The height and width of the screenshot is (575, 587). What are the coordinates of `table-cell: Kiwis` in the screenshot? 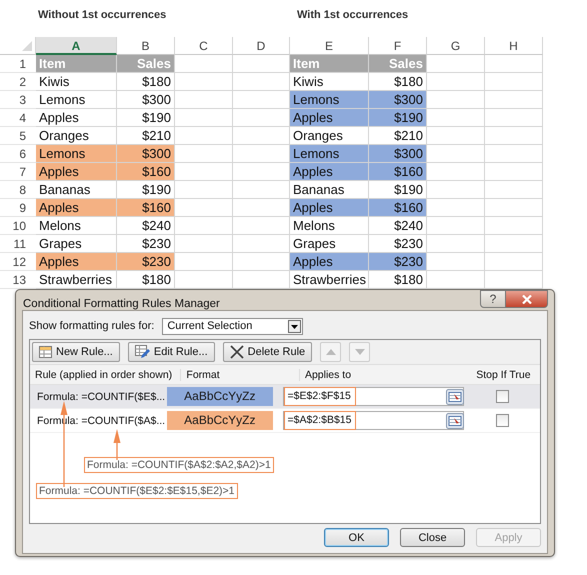 It's located at (76, 82).